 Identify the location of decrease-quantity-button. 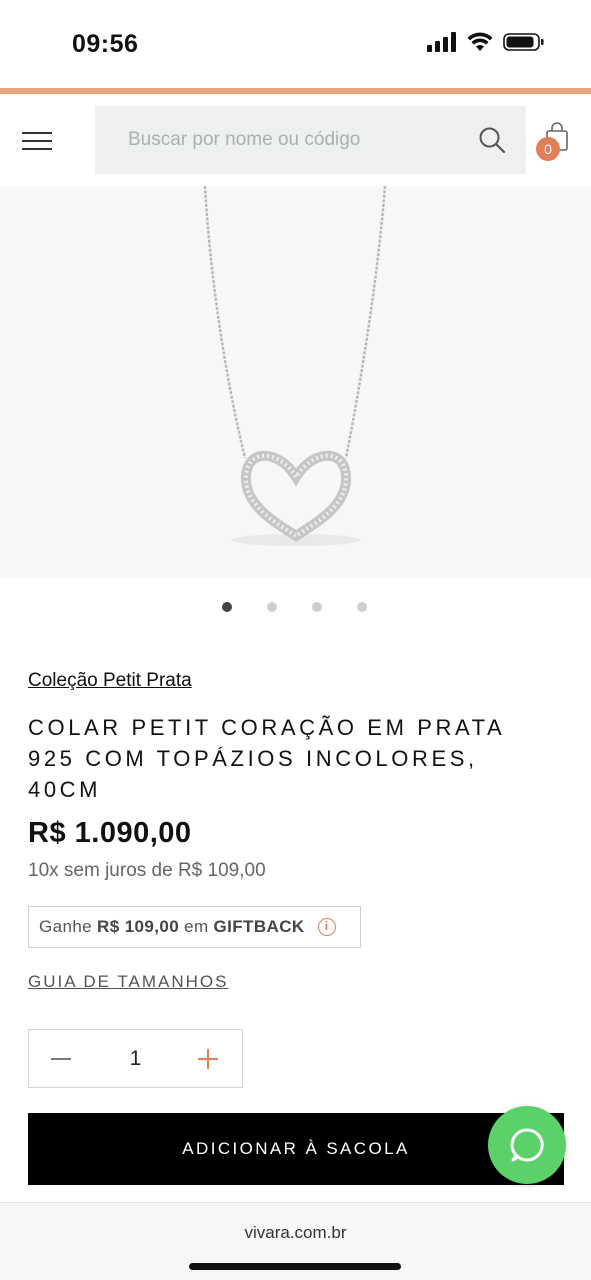
(62, 1059).